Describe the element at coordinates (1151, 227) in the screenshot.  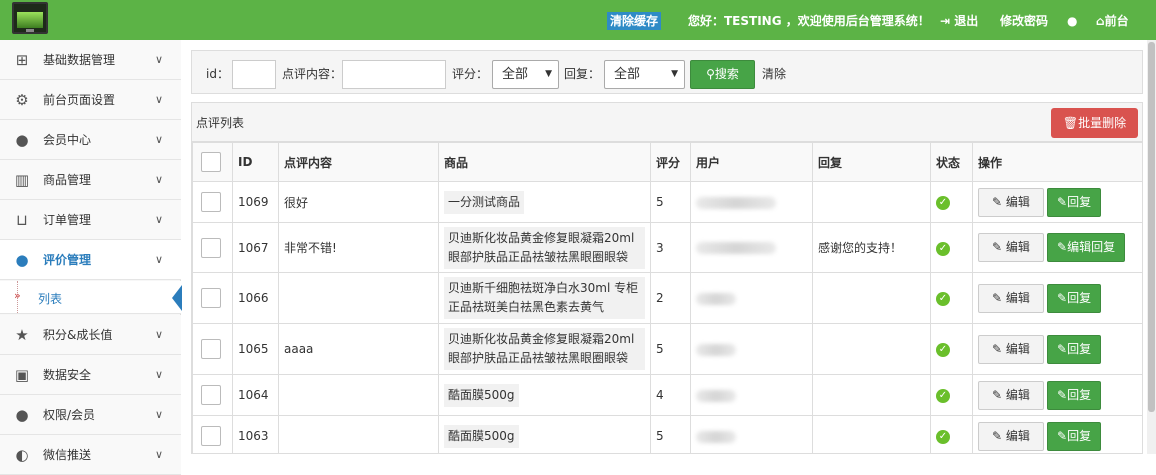
I see `scrollbar-thumb` at that location.